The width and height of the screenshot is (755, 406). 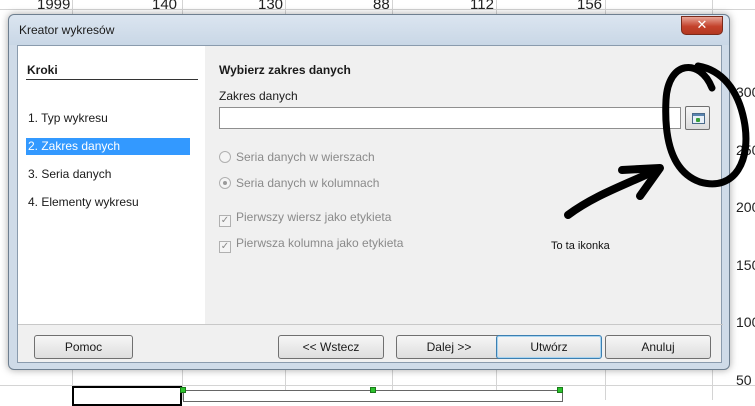 What do you see at coordinates (744, 380) in the screenshot?
I see `chart-axis-label: 50` at bounding box center [744, 380].